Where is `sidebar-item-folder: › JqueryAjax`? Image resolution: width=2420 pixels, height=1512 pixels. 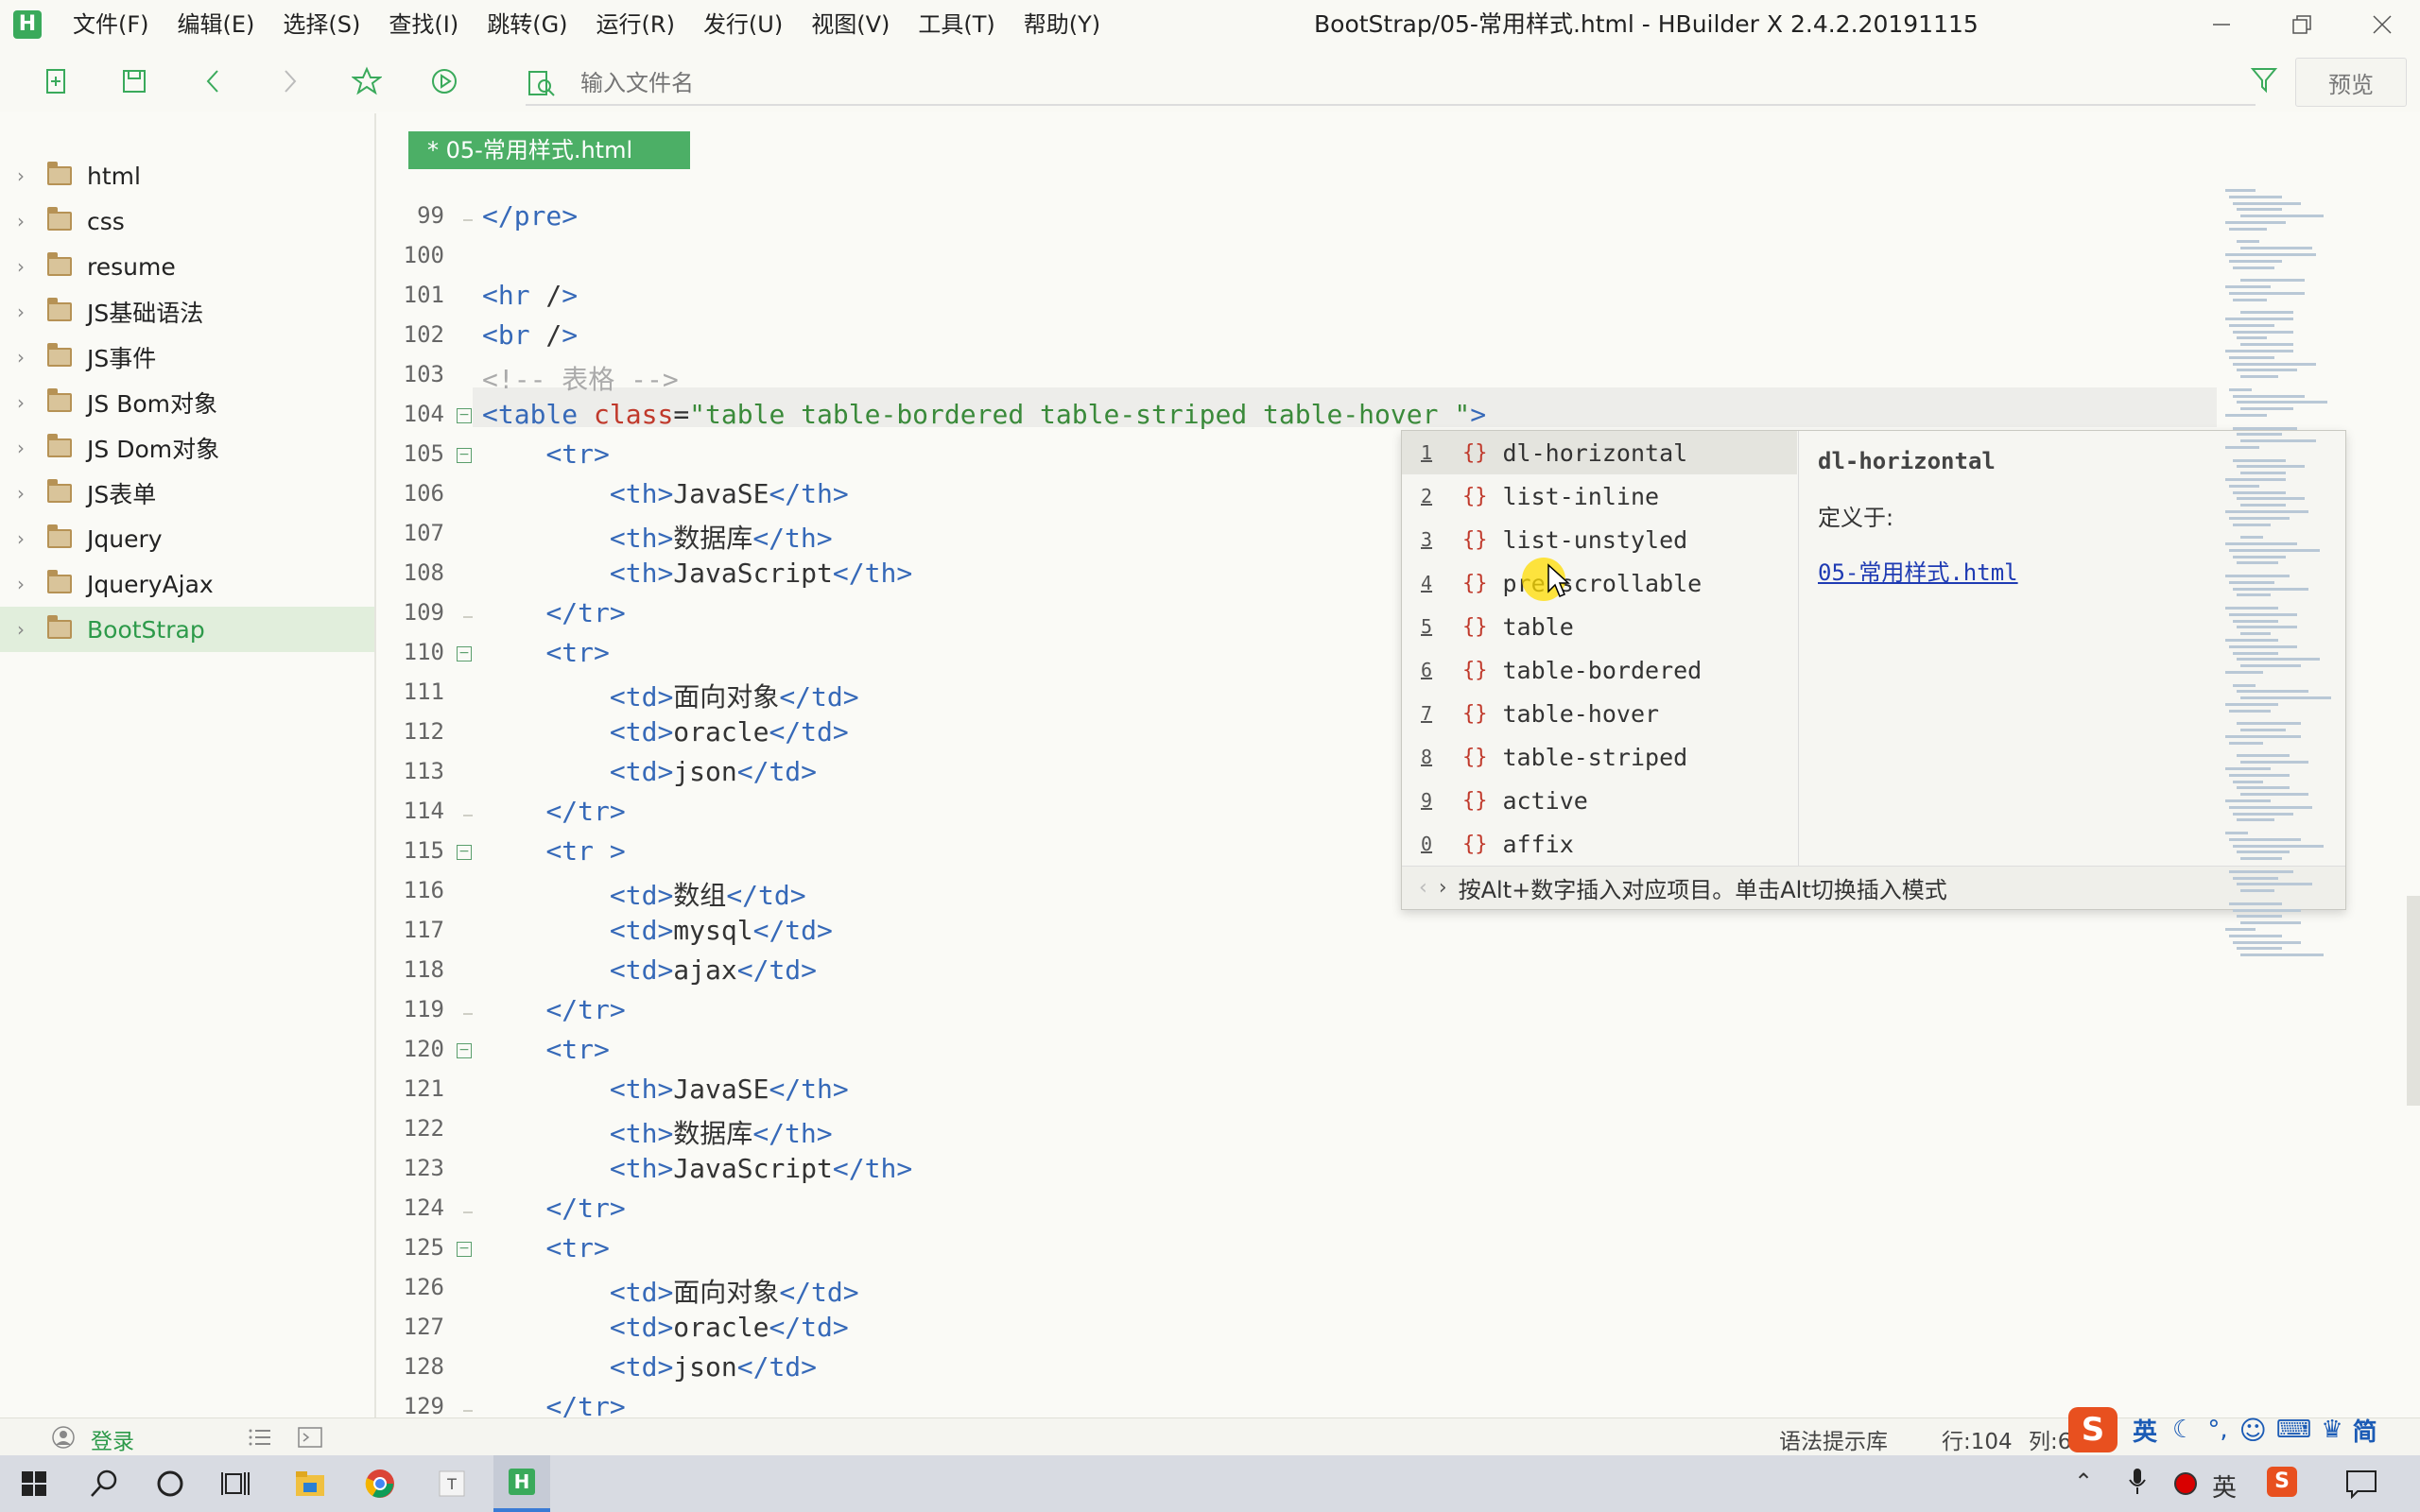
sidebar-item-folder: › JqueryAjax is located at coordinates (187, 584).